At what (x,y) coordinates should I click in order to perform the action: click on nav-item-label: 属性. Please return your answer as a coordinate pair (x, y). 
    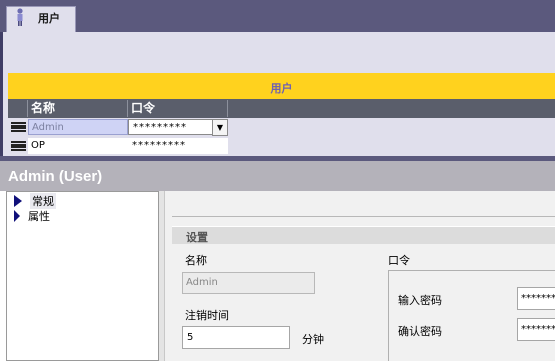
    Looking at the image, I should click on (39, 216).